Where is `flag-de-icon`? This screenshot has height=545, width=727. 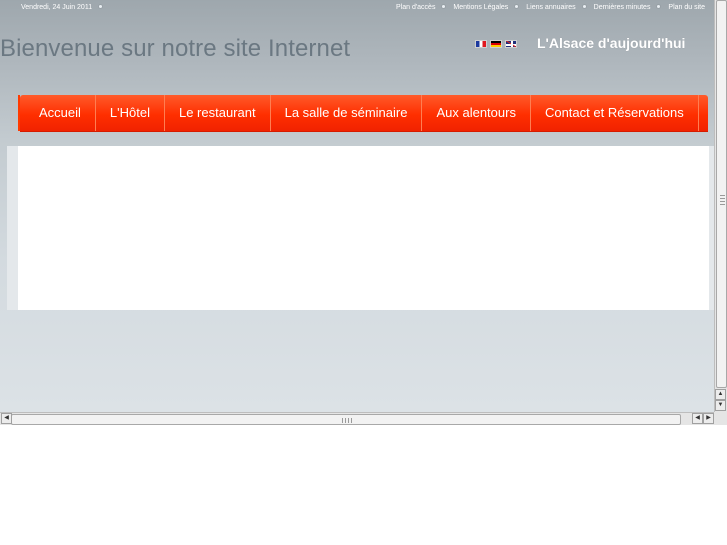
flag-de-icon is located at coordinates (496, 44).